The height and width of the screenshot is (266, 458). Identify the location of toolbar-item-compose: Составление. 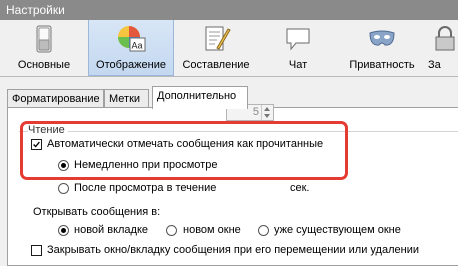
(216, 48).